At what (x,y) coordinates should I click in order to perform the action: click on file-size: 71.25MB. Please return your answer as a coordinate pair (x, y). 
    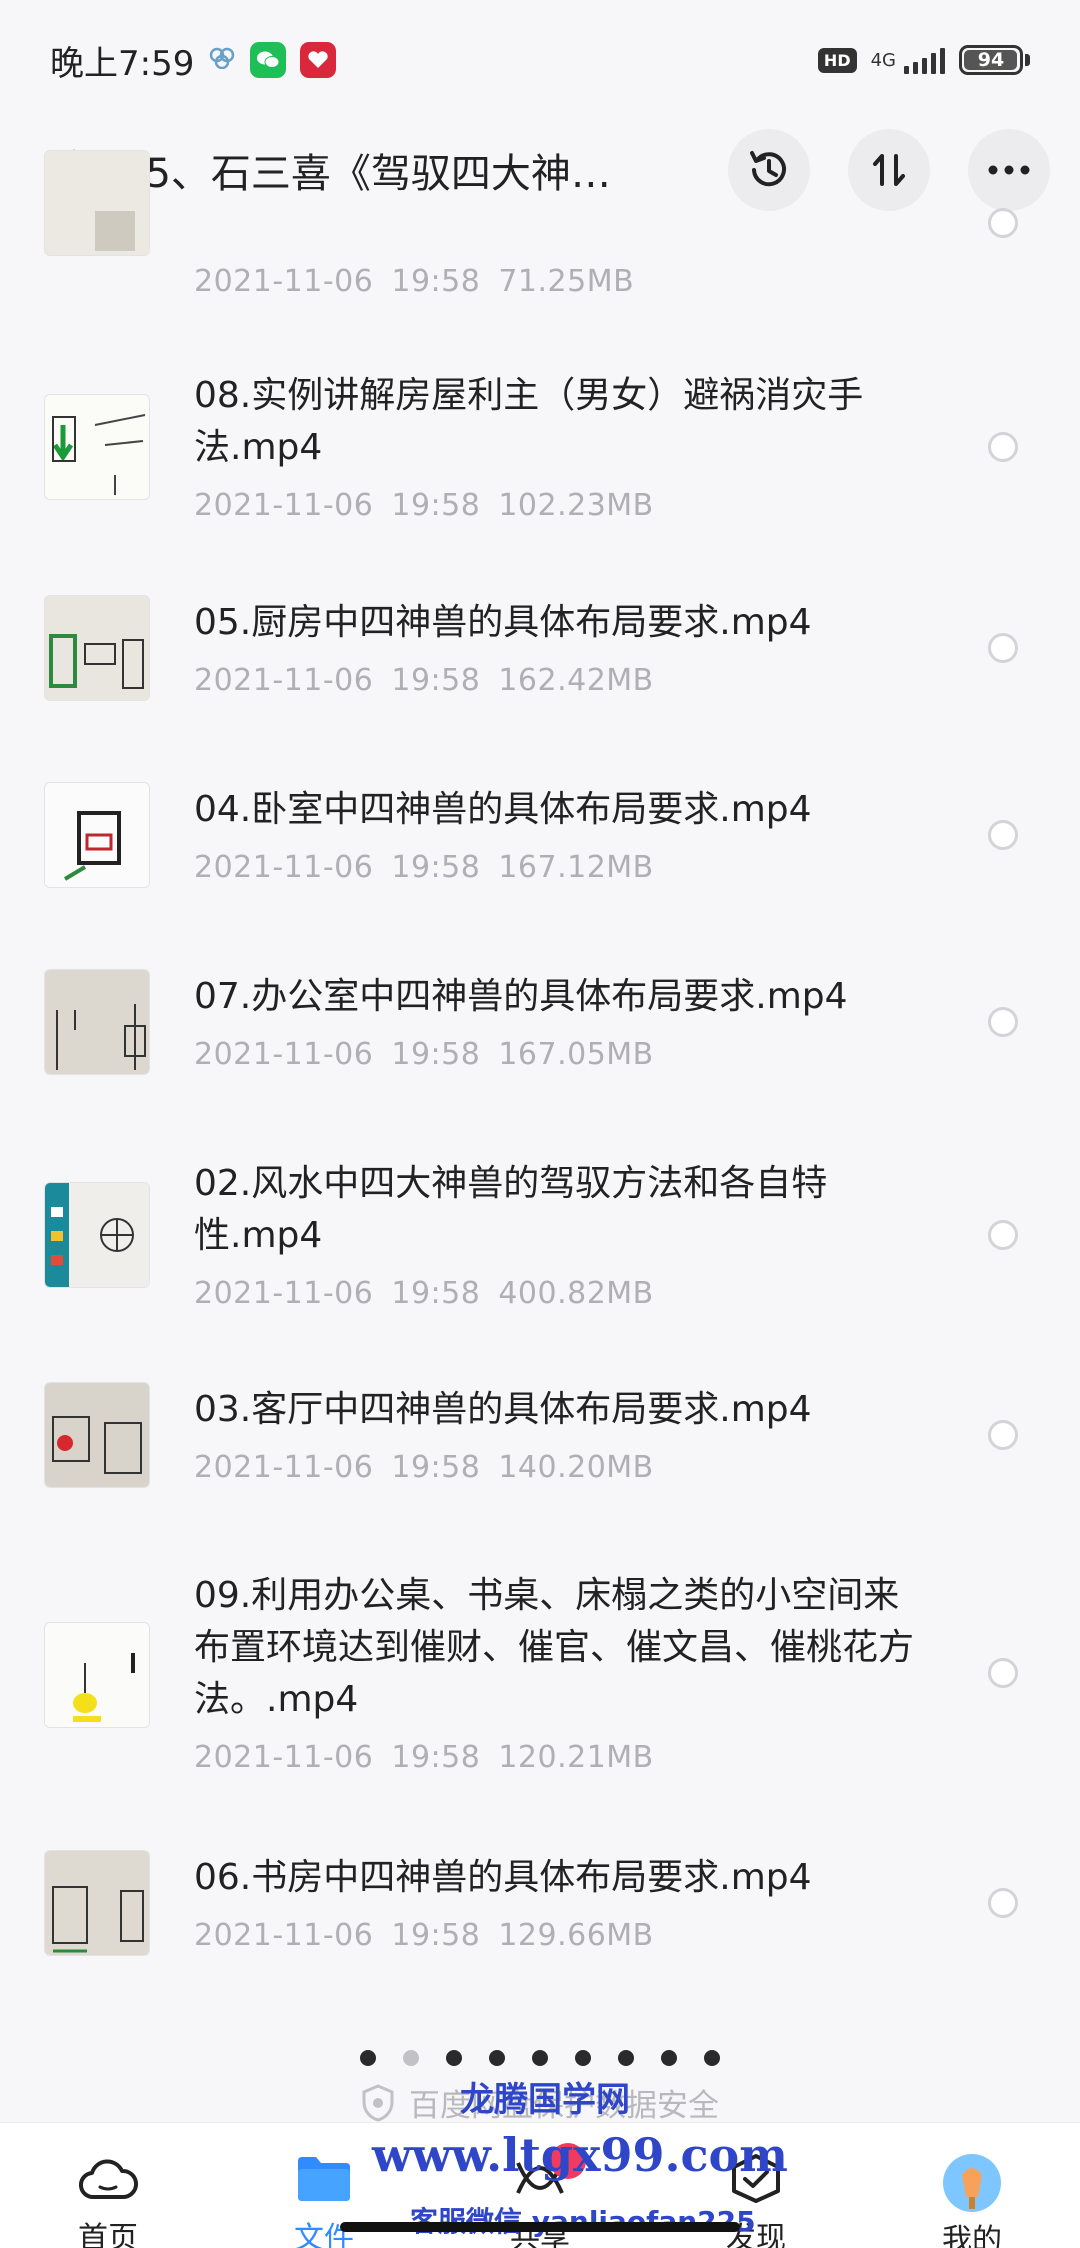
    Looking at the image, I should click on (566, 281).